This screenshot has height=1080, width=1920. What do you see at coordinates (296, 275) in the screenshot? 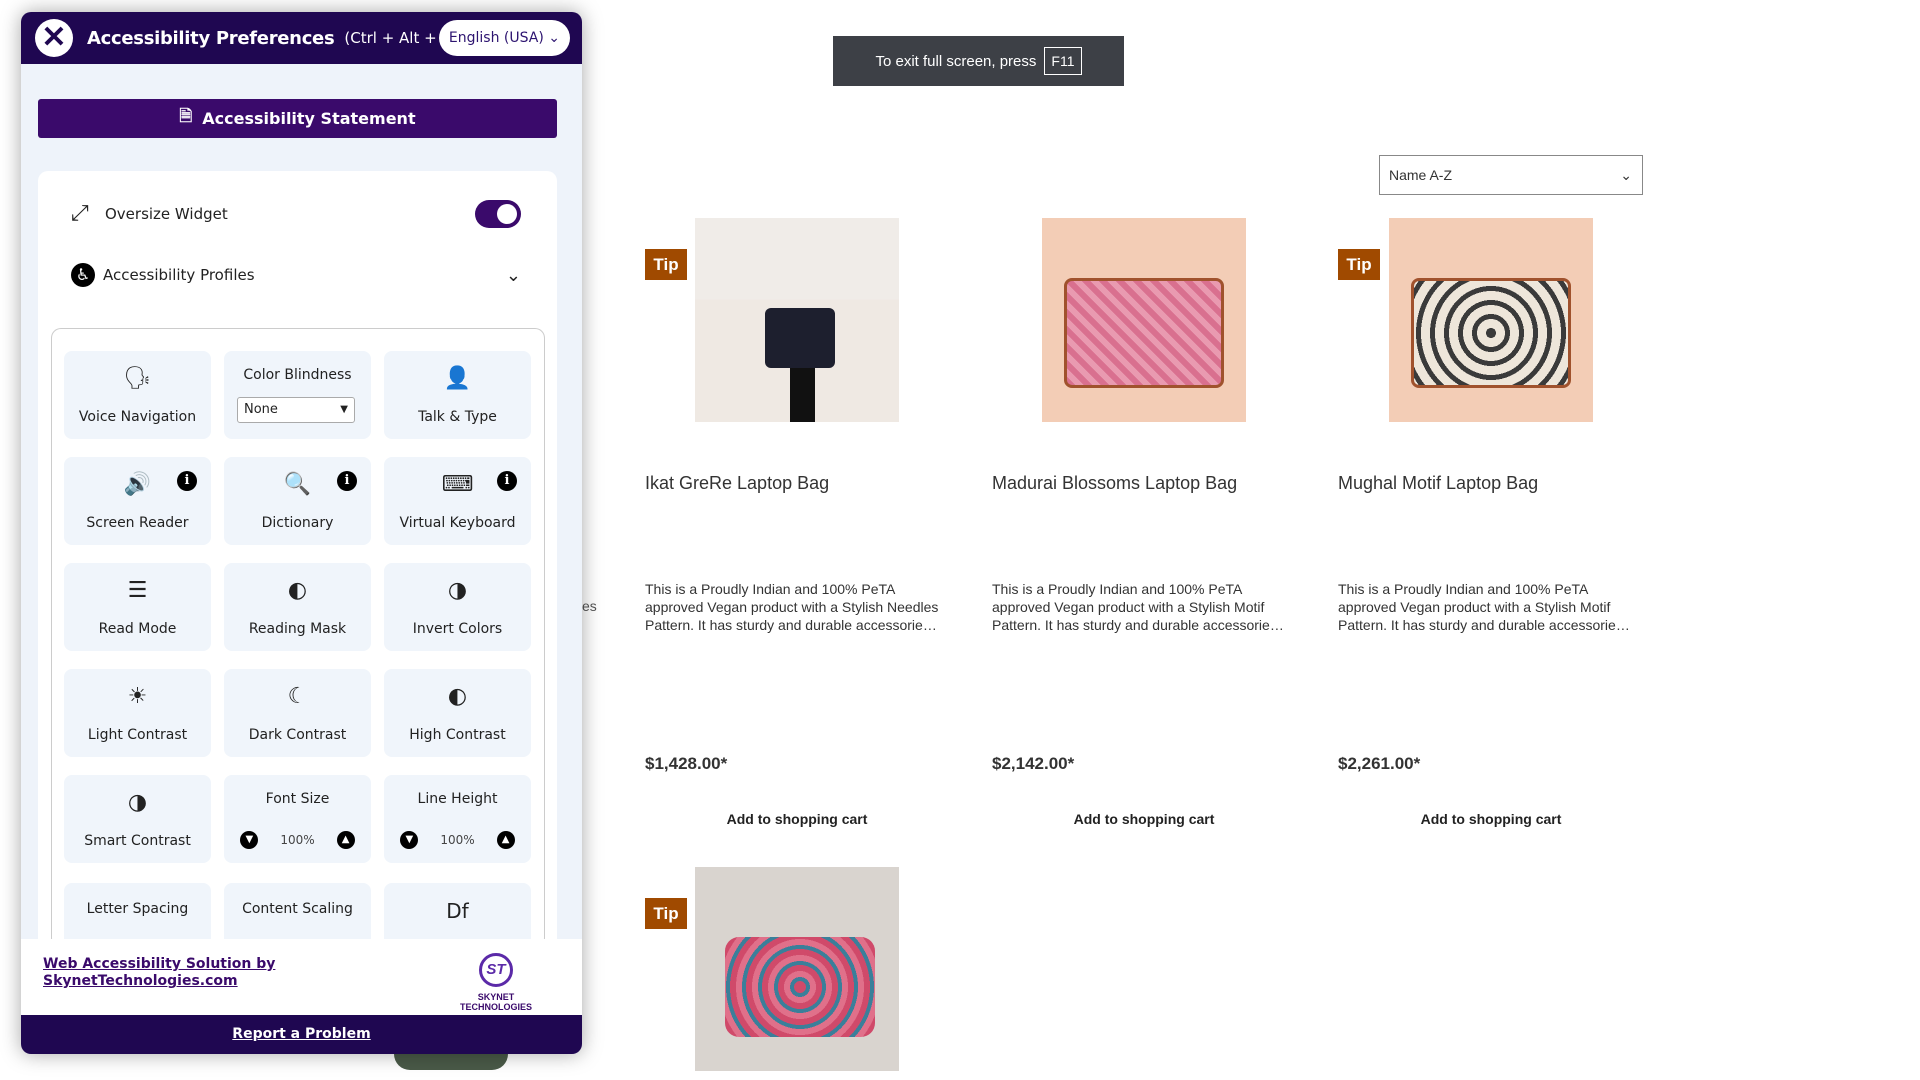
I see `accessibility-profiles-row: ♿ Accessibility Profiles ⌄` at bounding box center [296, 275].